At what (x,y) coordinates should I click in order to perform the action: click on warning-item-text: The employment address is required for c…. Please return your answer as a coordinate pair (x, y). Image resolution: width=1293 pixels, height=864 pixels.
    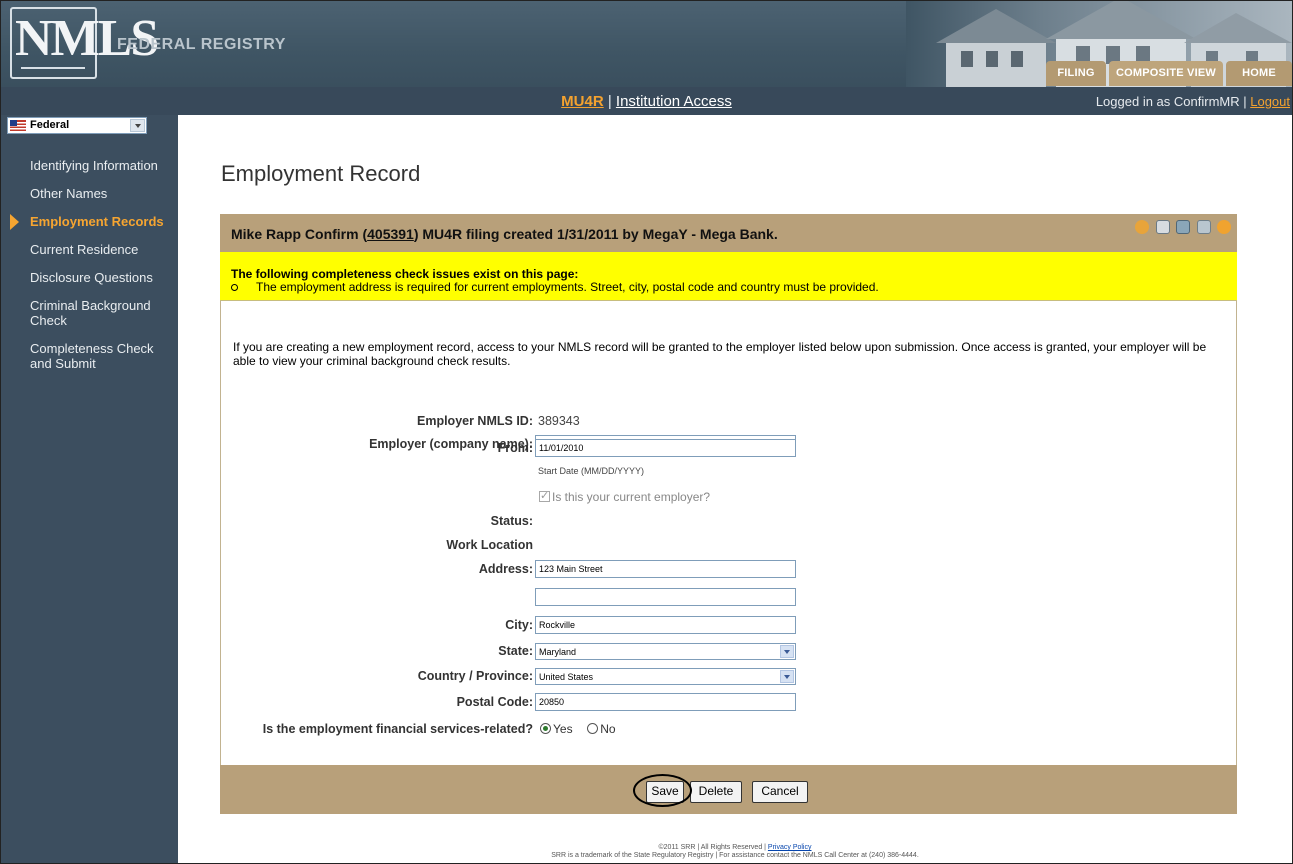
    Looking at the image, I should click on (567, 287).